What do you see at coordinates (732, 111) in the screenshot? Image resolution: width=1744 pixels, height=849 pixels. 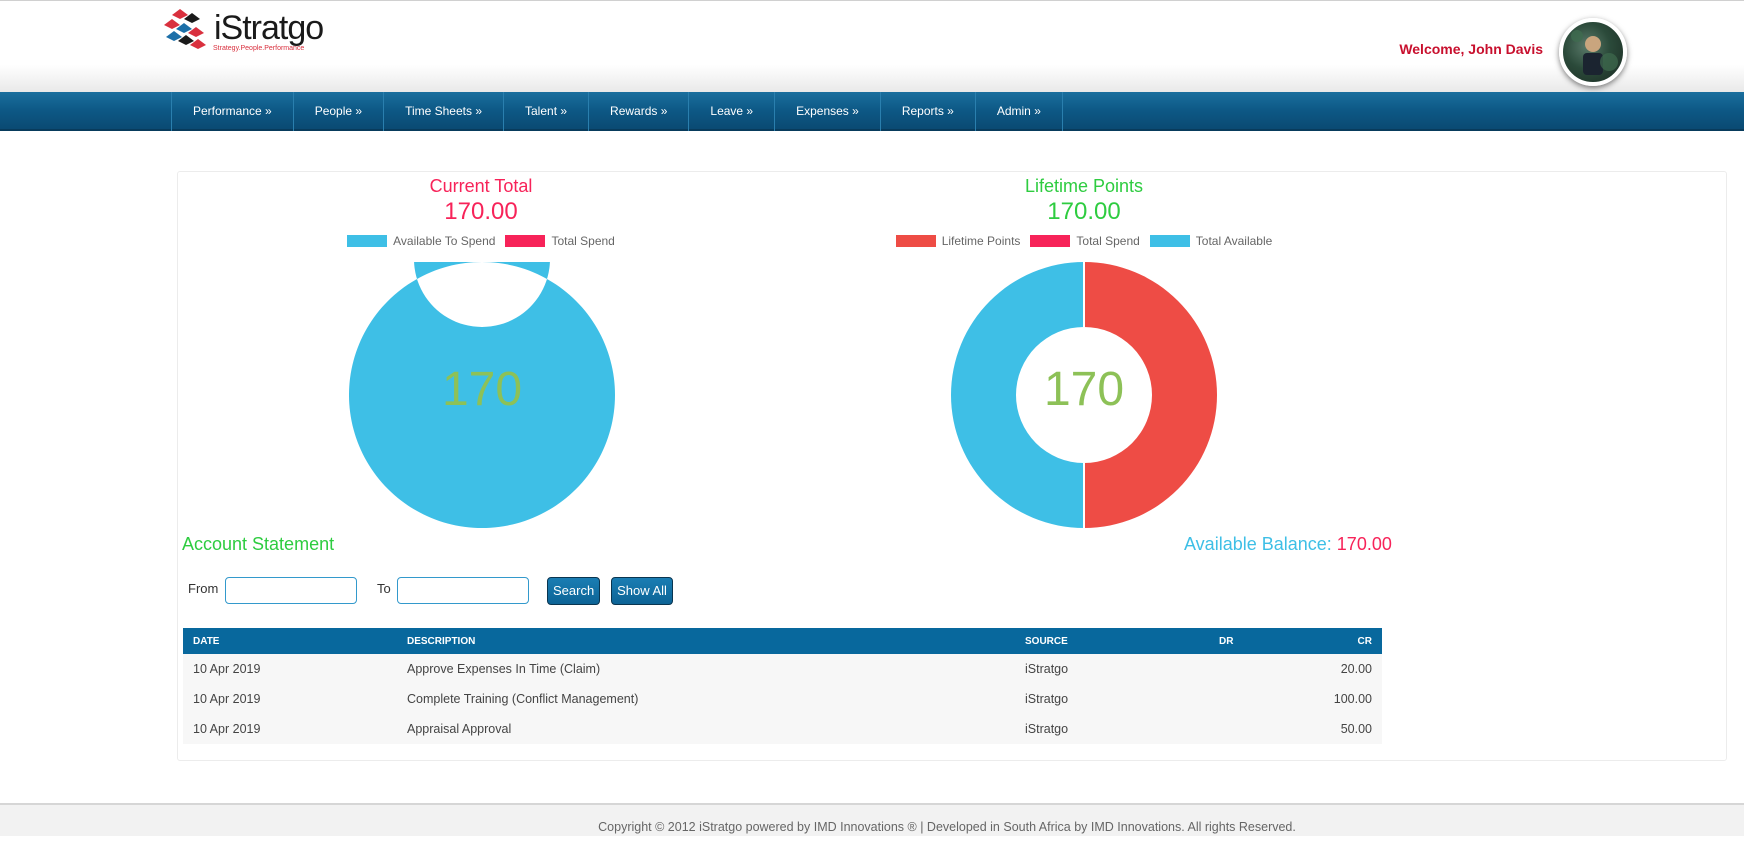 I see `nav-item-leave: Leave »` at bounding box center [732, 111].